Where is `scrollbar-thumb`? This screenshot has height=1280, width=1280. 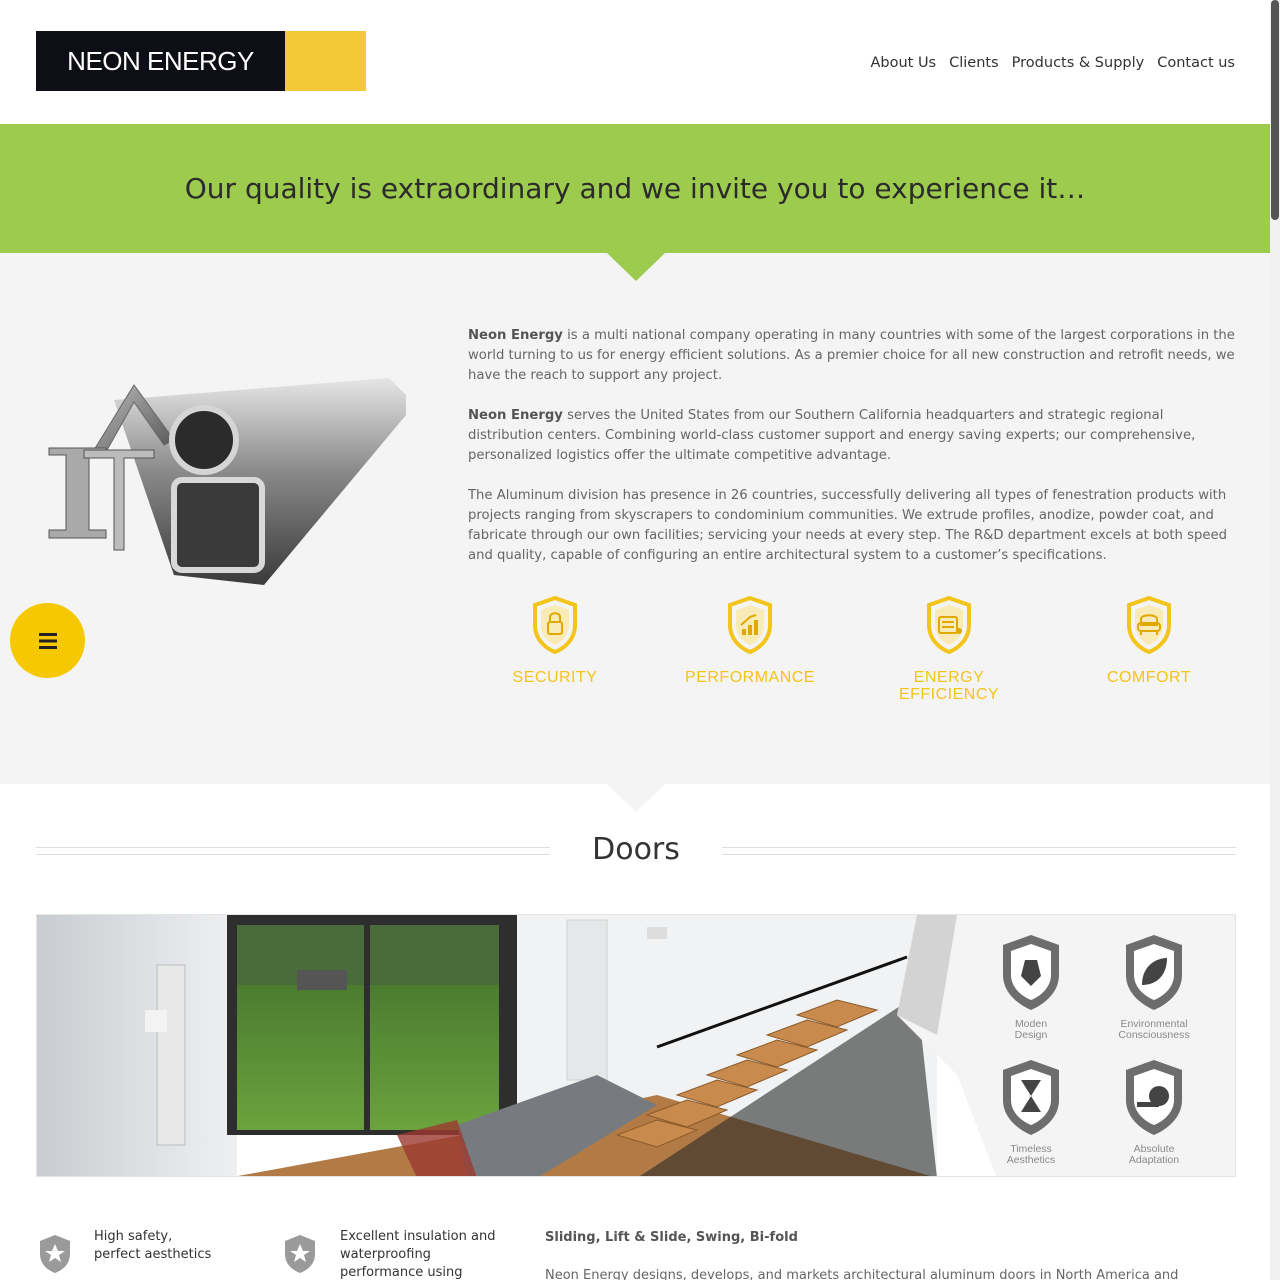
scrollbar-thumb is located at coordinates (1275, 110).